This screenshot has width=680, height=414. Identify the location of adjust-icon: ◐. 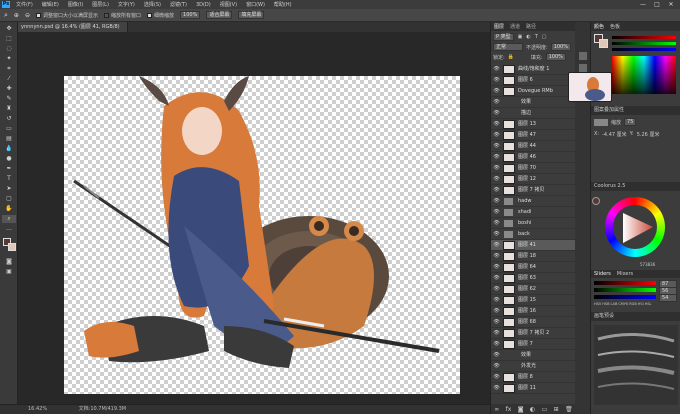
(532, 409).